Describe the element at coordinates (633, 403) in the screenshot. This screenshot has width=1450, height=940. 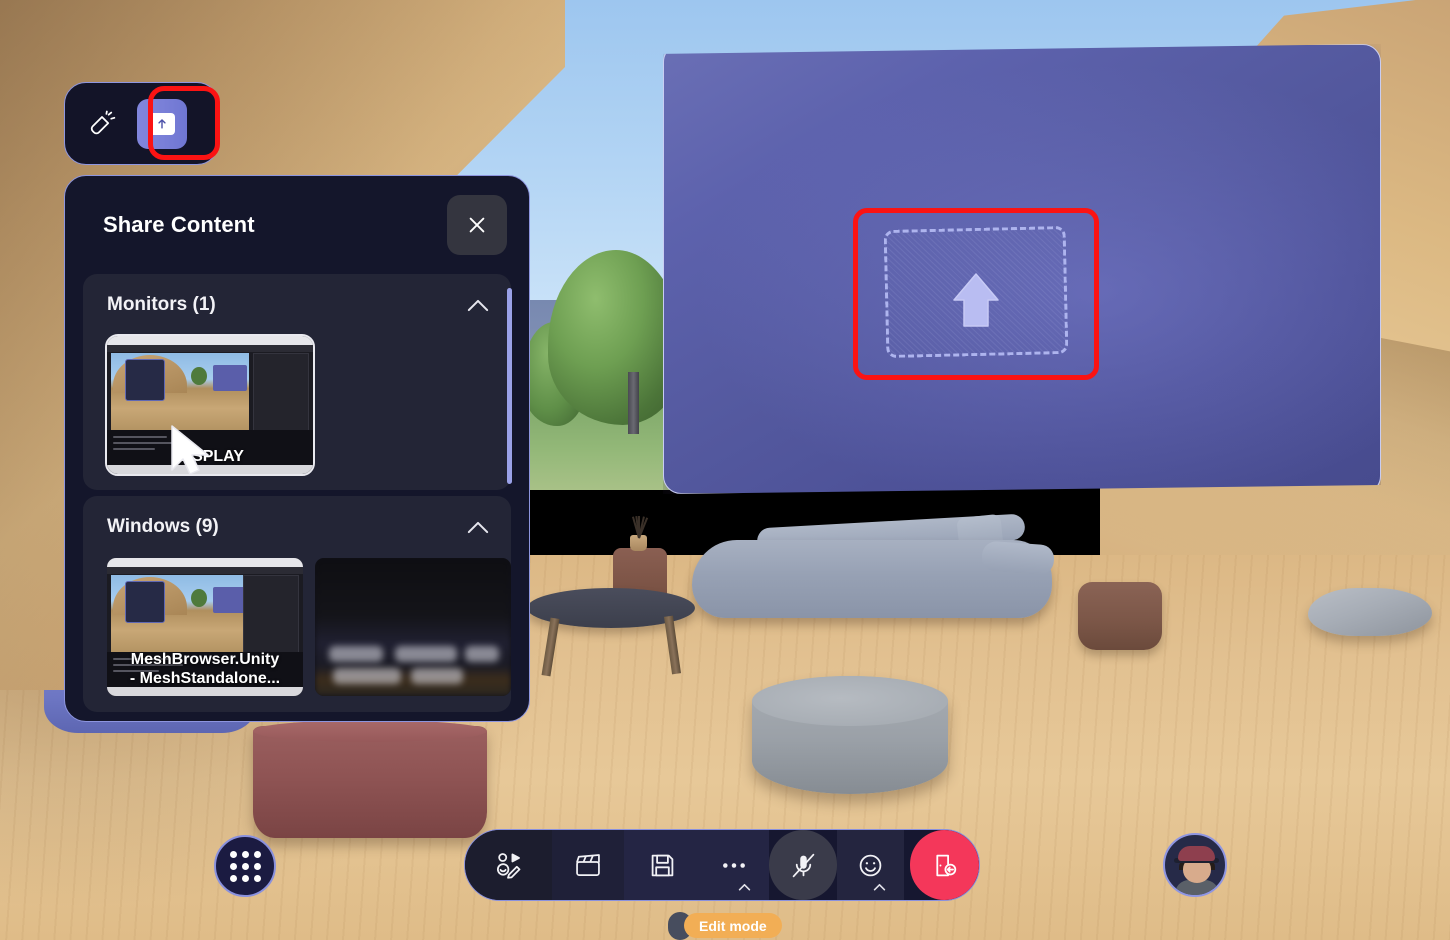
I see `tree-trunk` at that location.